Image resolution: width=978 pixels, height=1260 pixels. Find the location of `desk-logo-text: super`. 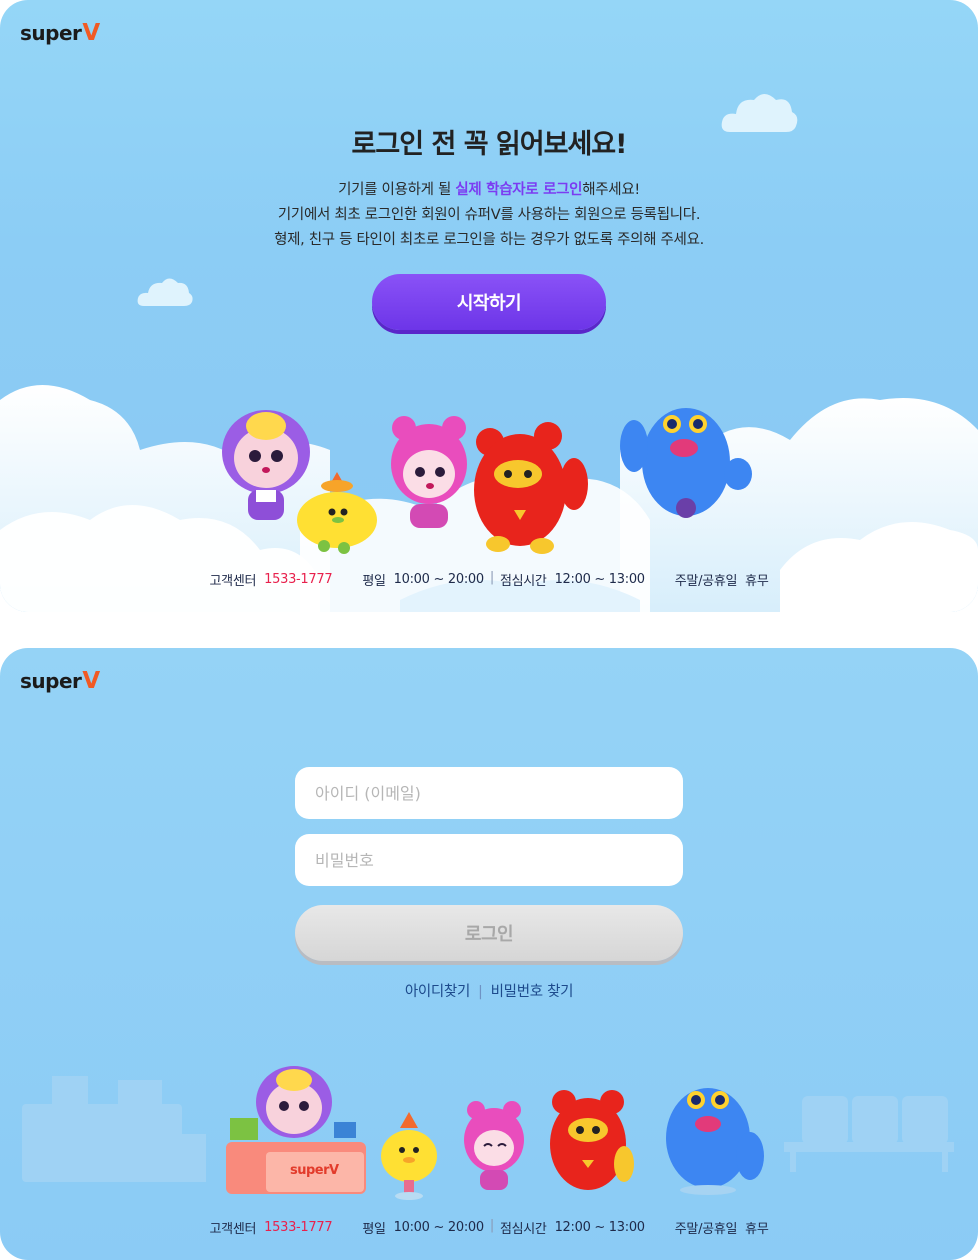

desk-logo-text: super is located at coordinates (310, 1170).